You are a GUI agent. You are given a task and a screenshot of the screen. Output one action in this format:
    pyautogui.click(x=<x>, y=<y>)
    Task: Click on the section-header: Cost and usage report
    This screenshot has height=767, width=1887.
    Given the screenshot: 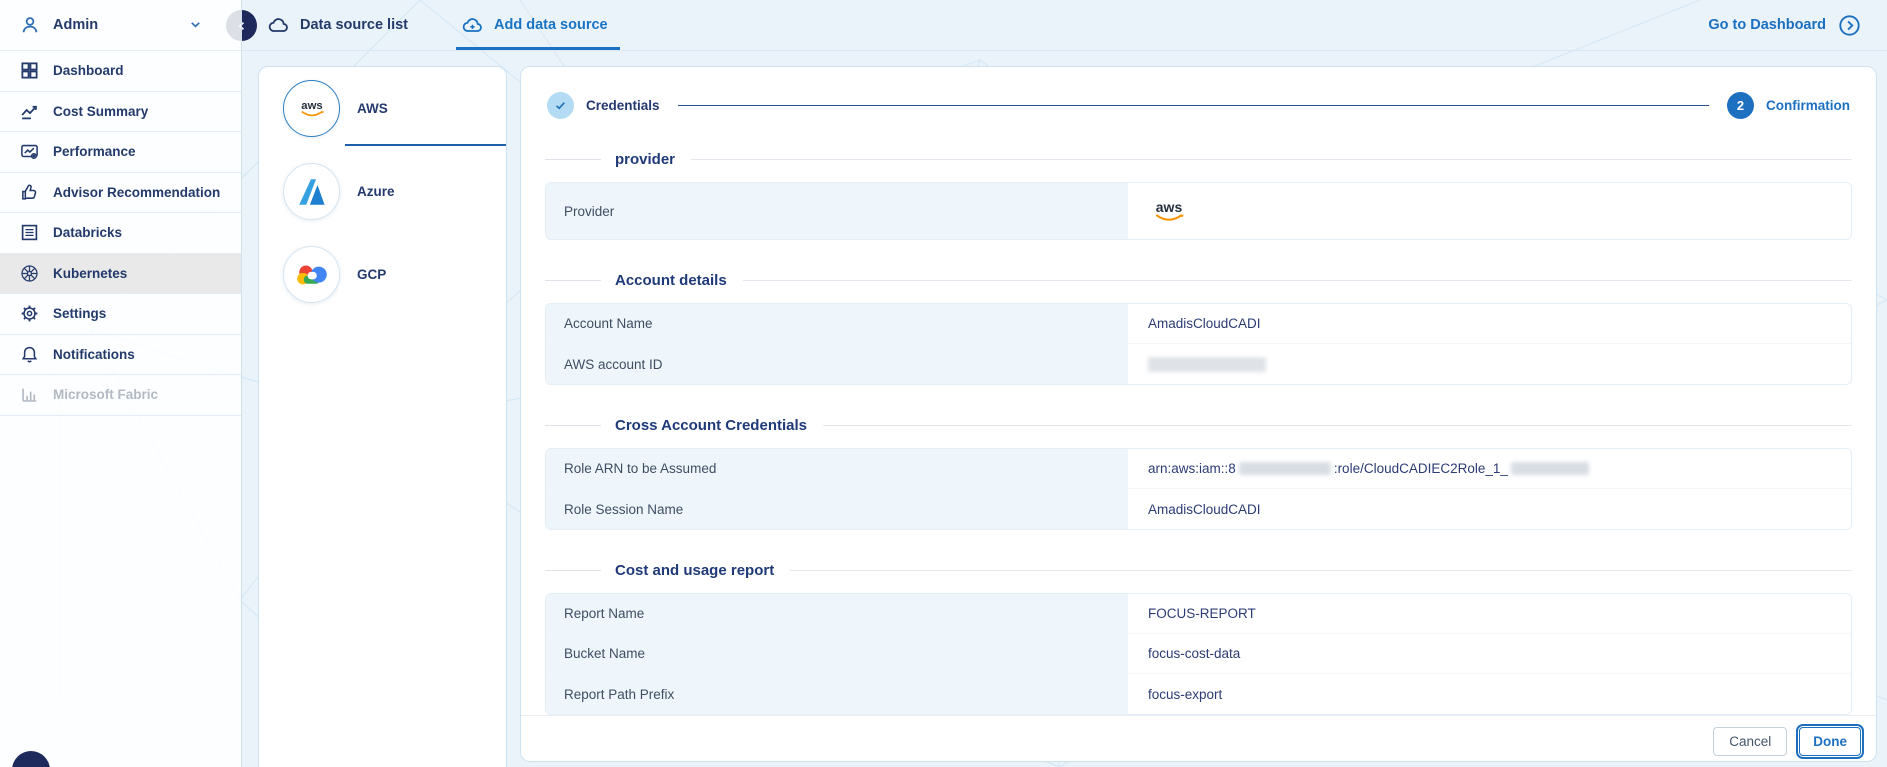 What is the action you would take?
    pyautogui.click(x=1198, y=570)
    